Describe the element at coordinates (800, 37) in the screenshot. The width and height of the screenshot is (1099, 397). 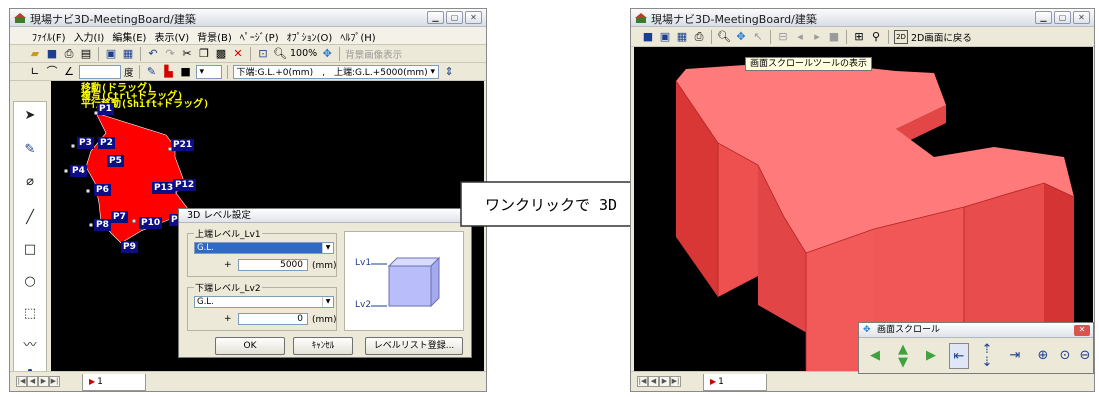
I see `play-back-icon: ◂` at that location.